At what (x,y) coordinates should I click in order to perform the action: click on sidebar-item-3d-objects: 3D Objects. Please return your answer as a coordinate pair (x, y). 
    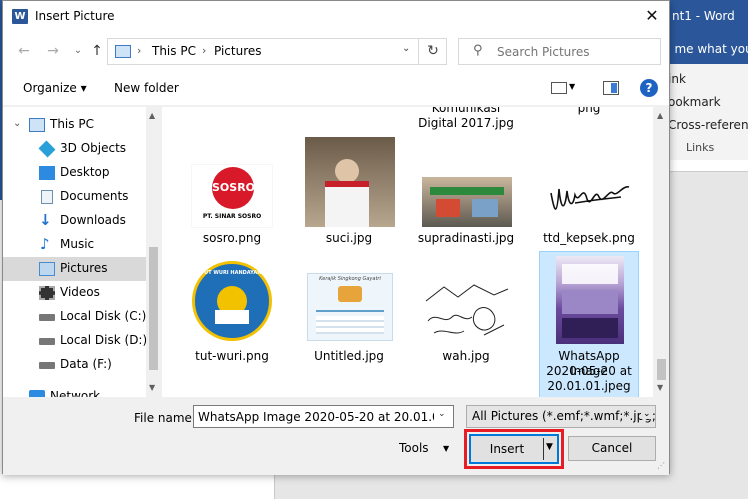
    Looking at the image, I should click on (74, 149).